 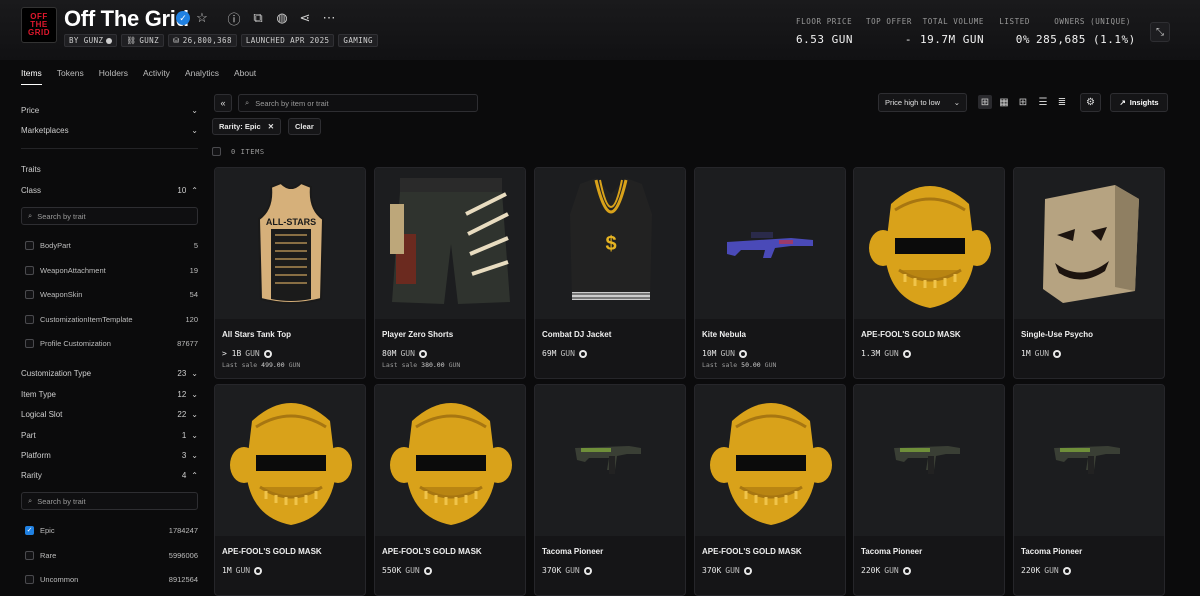 I want to click on item-card: Kite Nebula 10M GUN Last sale 50.00 GUN, so click(x=770, y=273).